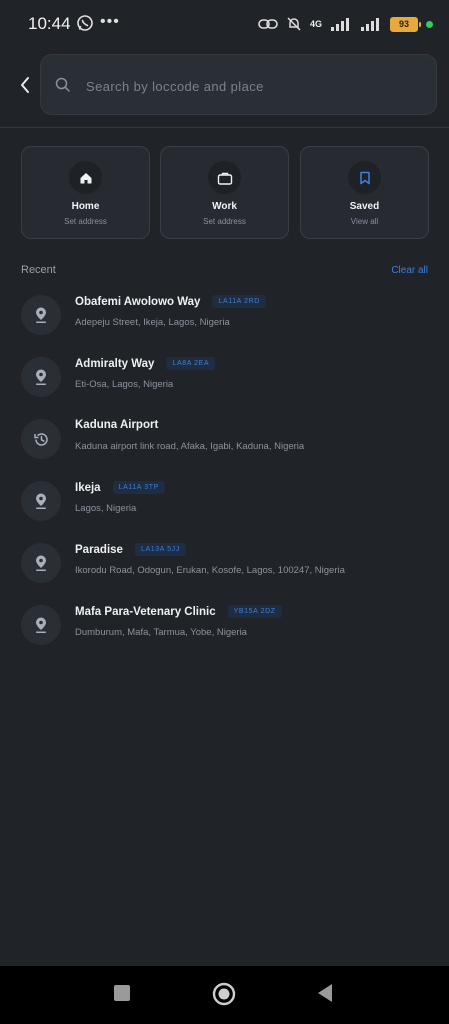 This screenshot has width=449, height=1024. What do you see at coordinates (364, 221) in the screenshot?
I see `shortcut-sub: View all` at bounding box center [364, 221].